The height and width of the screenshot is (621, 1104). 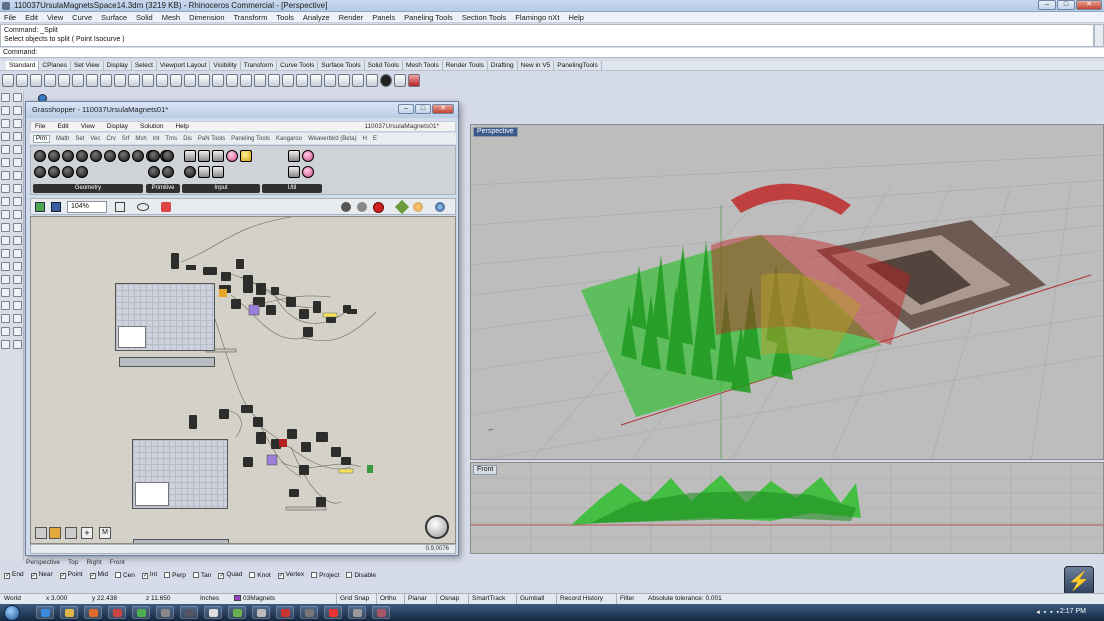 I want to click on circle-tool-icon, so click(x=5, y=136).